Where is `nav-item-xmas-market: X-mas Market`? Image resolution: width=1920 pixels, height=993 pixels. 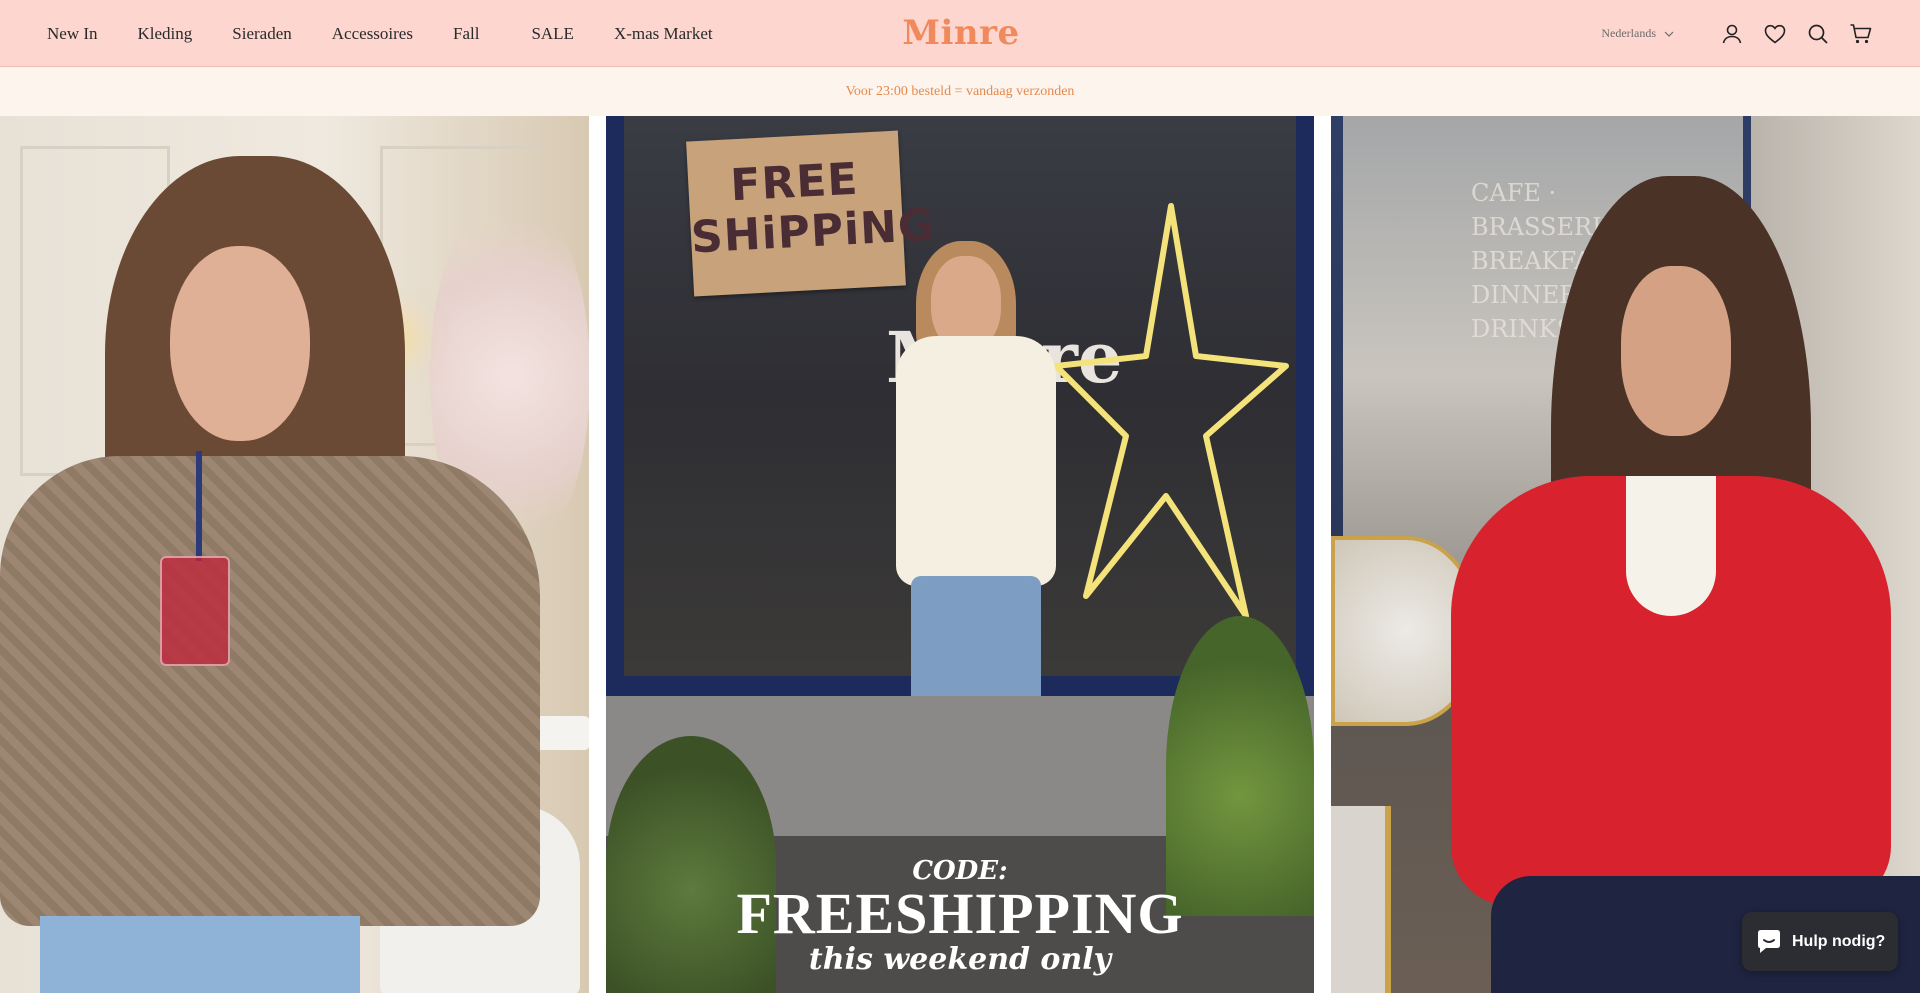
nav-item-xmas-market: X-mas Market is located at coordinates (663, 34).